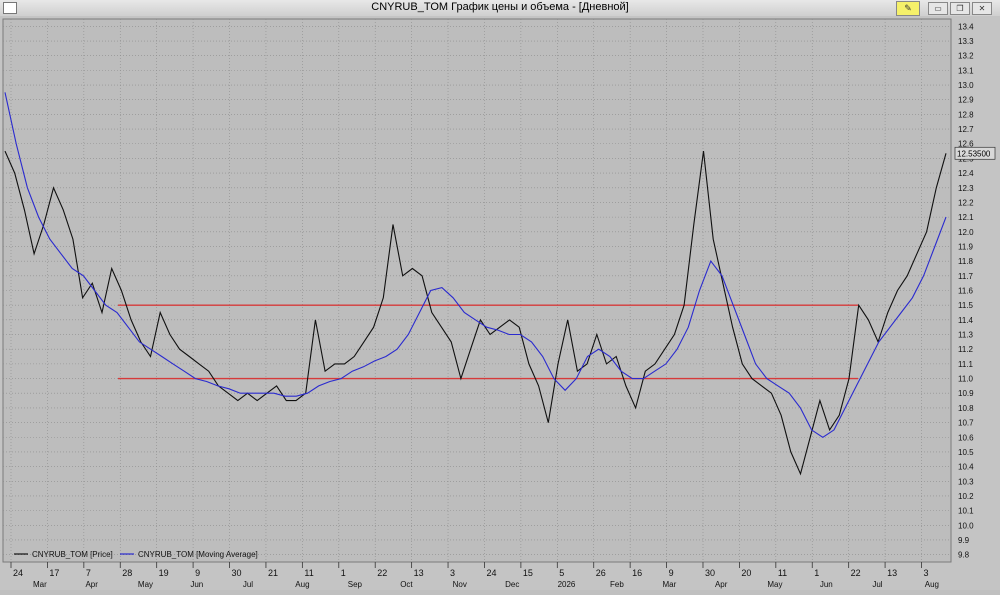 The height and width of the screenshot is (595, 1000). What do you see at coordinates (964, 540) in the screenshot?
I see `y-tick-label: 9.9` at bounding box center [964, 540].